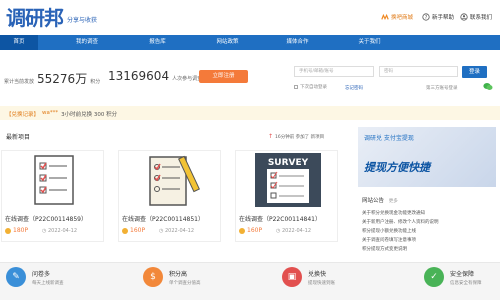 Image resolution: width=500 pixels, height=300 pixels. What do you see at coordinates (227, 42) in the screenshot?
I see `nav-item-policy: 网站政策` at bounding box center [227, 42].